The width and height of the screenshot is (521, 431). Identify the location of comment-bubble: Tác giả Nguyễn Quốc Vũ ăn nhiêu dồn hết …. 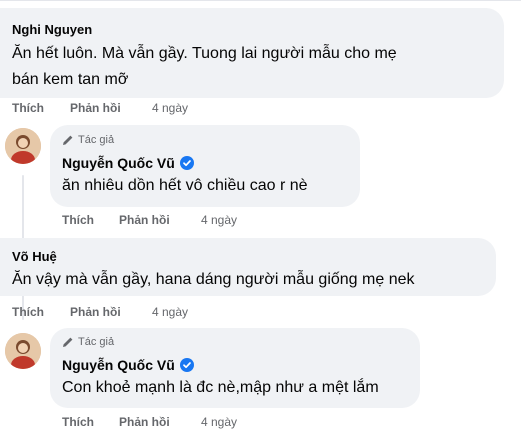
(205, 166).